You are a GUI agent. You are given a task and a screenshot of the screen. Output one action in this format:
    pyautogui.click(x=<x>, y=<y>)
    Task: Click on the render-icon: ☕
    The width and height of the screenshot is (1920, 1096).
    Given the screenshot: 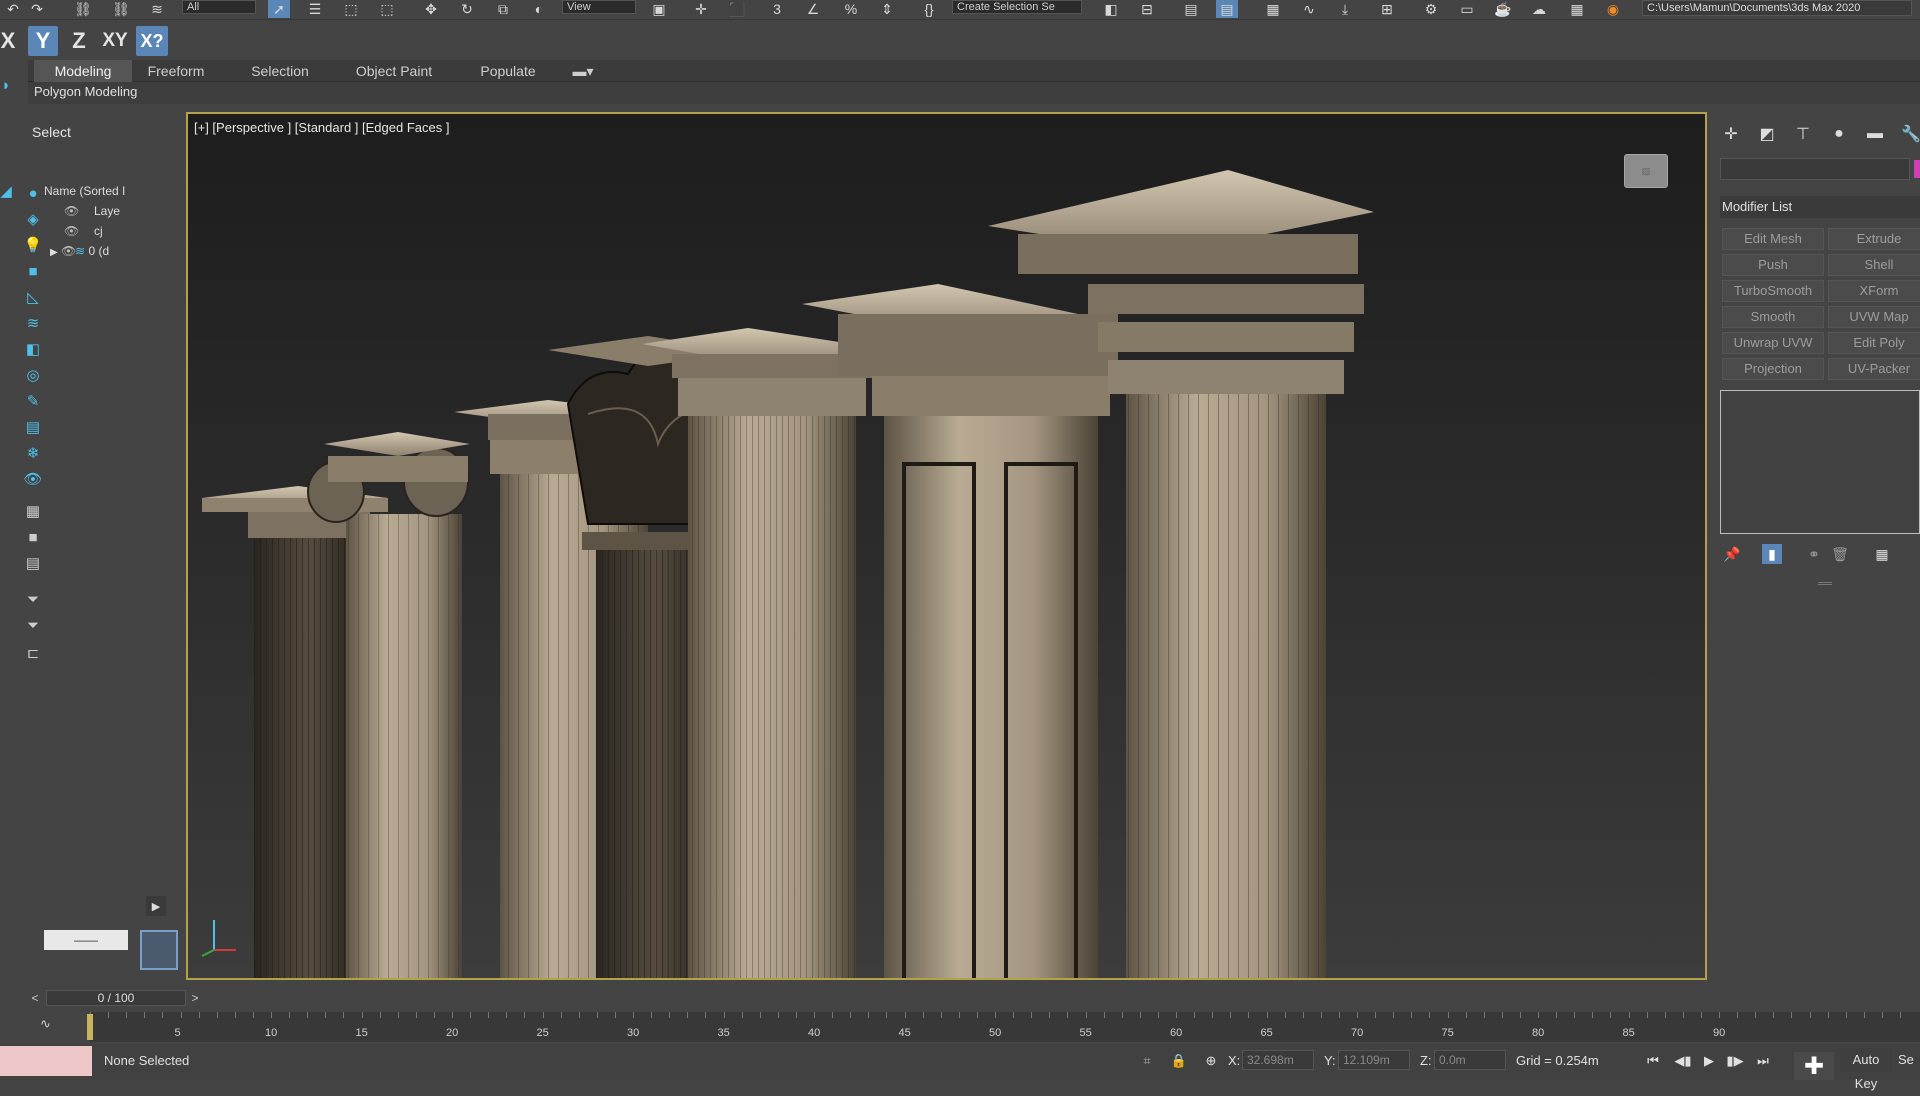 What is the action you would take?
    pyautogui.click(x=1503, y=9)
    